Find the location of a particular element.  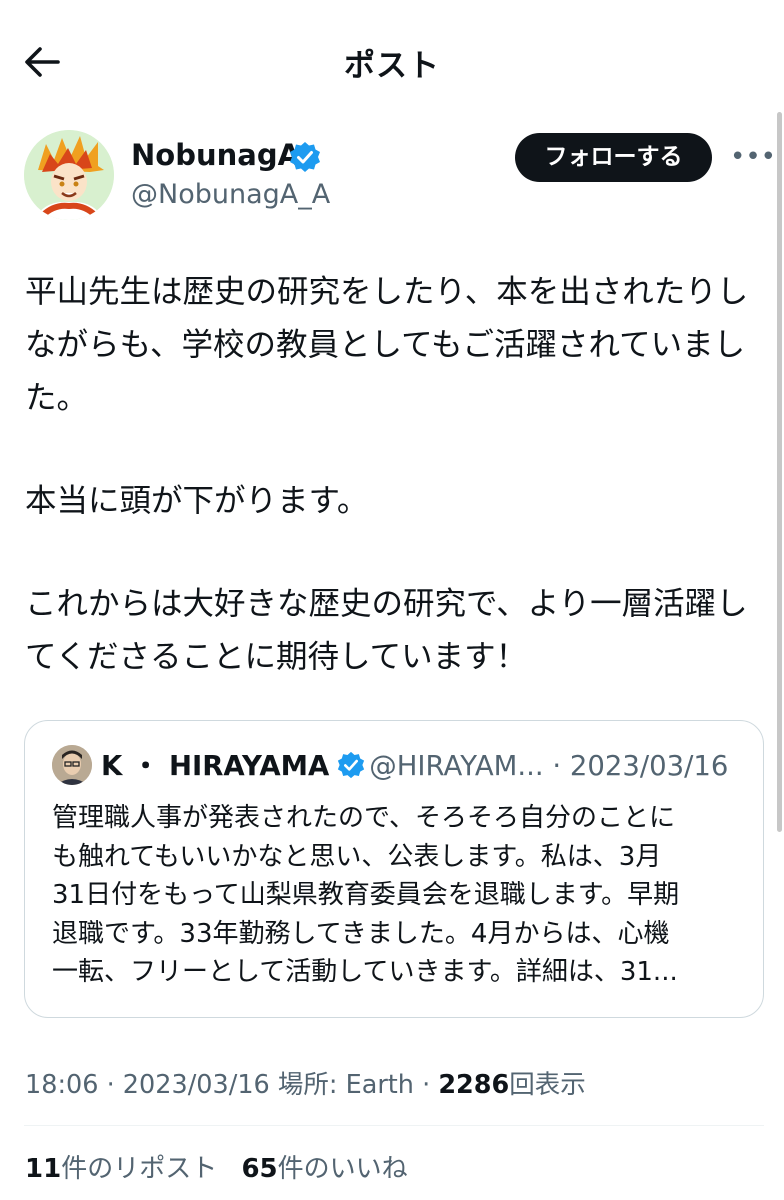

tweet-text-line: てくださることに期待しています！ is located at coordinates (276, 657).